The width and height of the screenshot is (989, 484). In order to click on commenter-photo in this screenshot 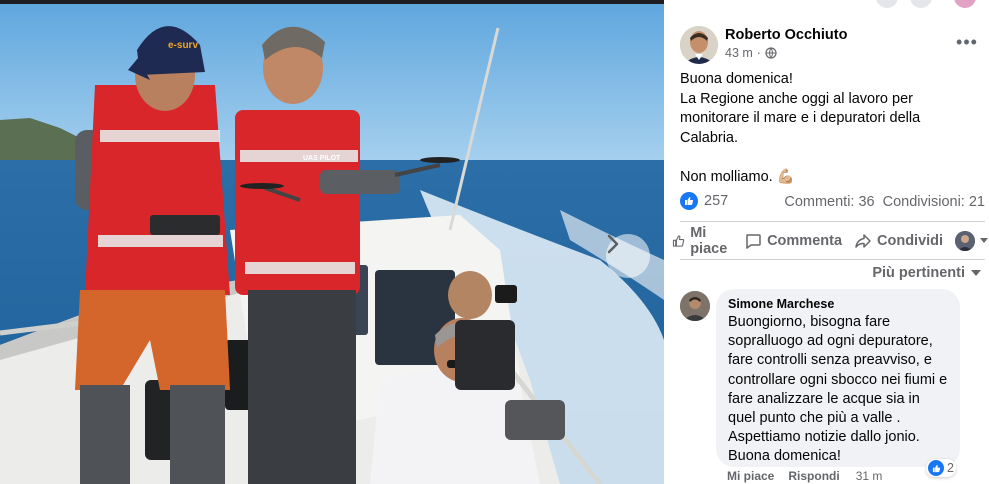, I will do `click(695, 306)`.